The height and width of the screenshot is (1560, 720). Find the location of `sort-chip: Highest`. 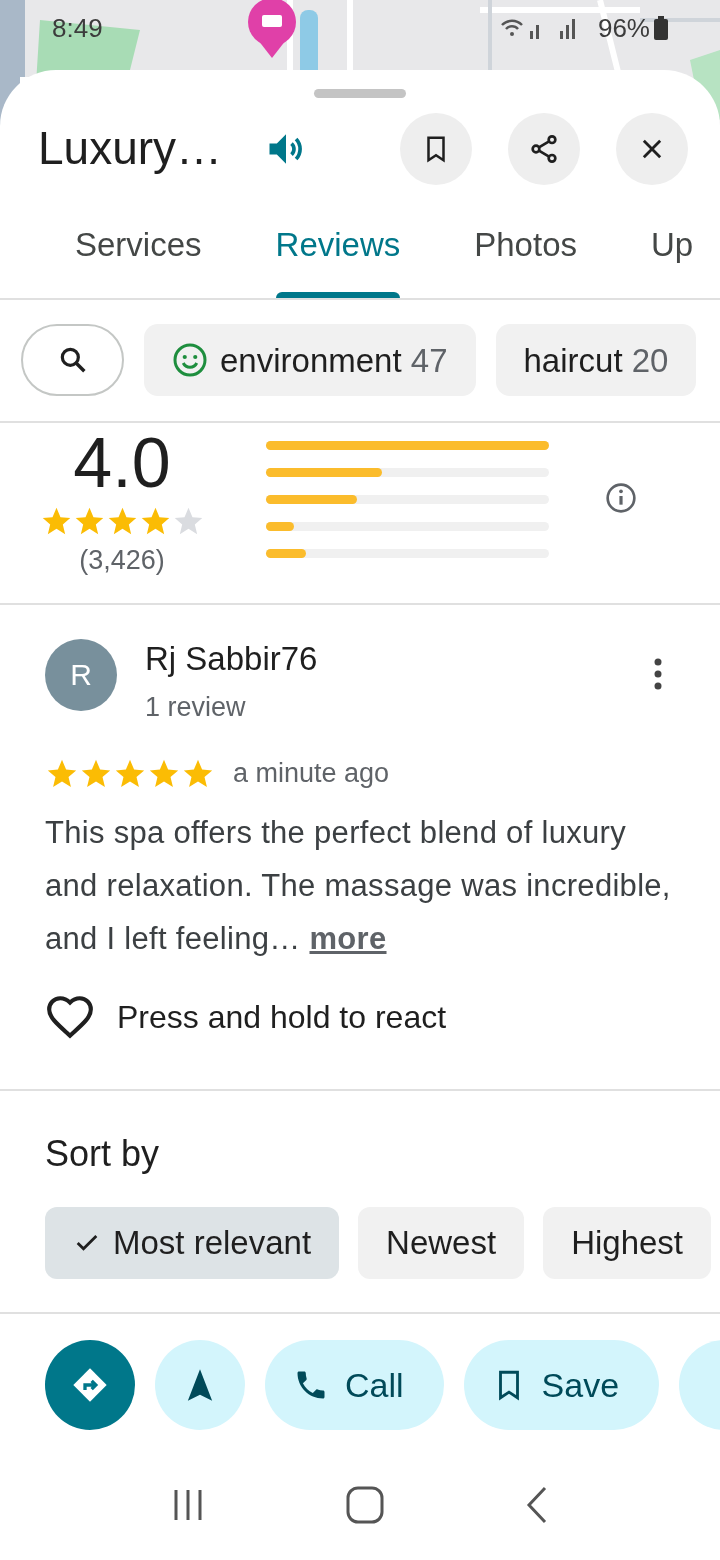

sort-chip: Highest is located at coordinates (627, 1242).